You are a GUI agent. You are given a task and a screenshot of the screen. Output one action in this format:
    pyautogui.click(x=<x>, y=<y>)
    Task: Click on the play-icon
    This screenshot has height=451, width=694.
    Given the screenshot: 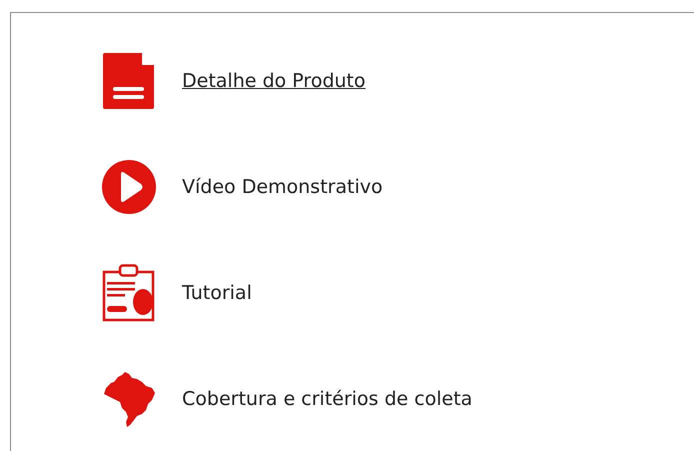 What is the action you would take?
    pyautogui.click(x=129, y=187)
    